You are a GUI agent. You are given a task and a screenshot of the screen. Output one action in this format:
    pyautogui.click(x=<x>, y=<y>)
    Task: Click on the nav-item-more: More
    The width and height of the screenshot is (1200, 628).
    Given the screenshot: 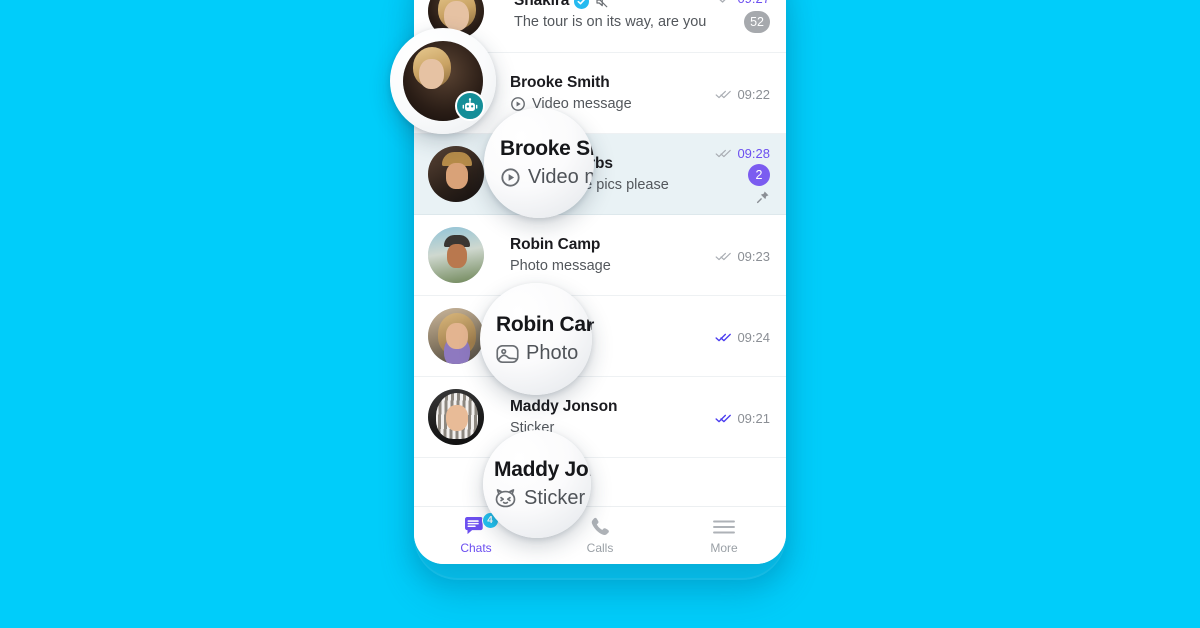 What is the action you would take?
    pyautogui.click(x=724, y=535)
    